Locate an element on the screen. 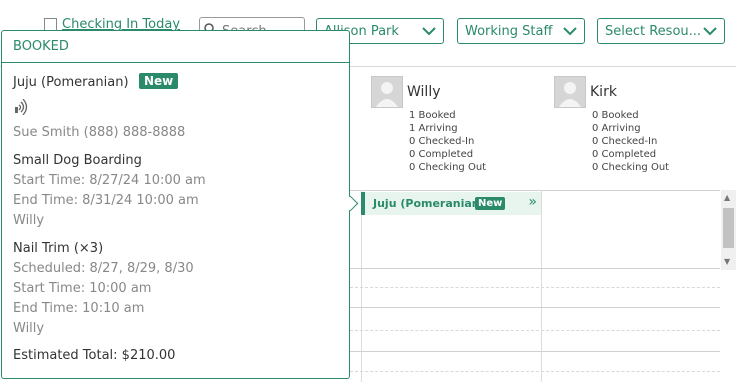 Image resolution: width=736 pixels, height=382 pixels. service-scheduled-dates: Scheduled: 8/27, 8/29, 8/30 is located at coordinates (103, 268).